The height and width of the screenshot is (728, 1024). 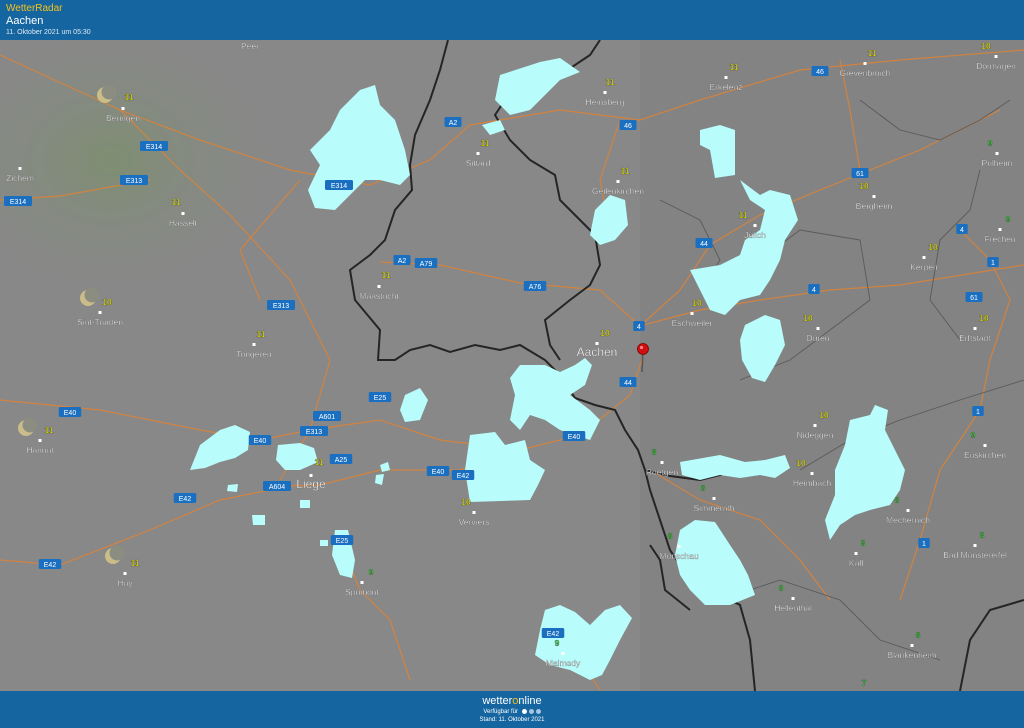 I want to click on city-name: Düren, so click(x=817, y=338).